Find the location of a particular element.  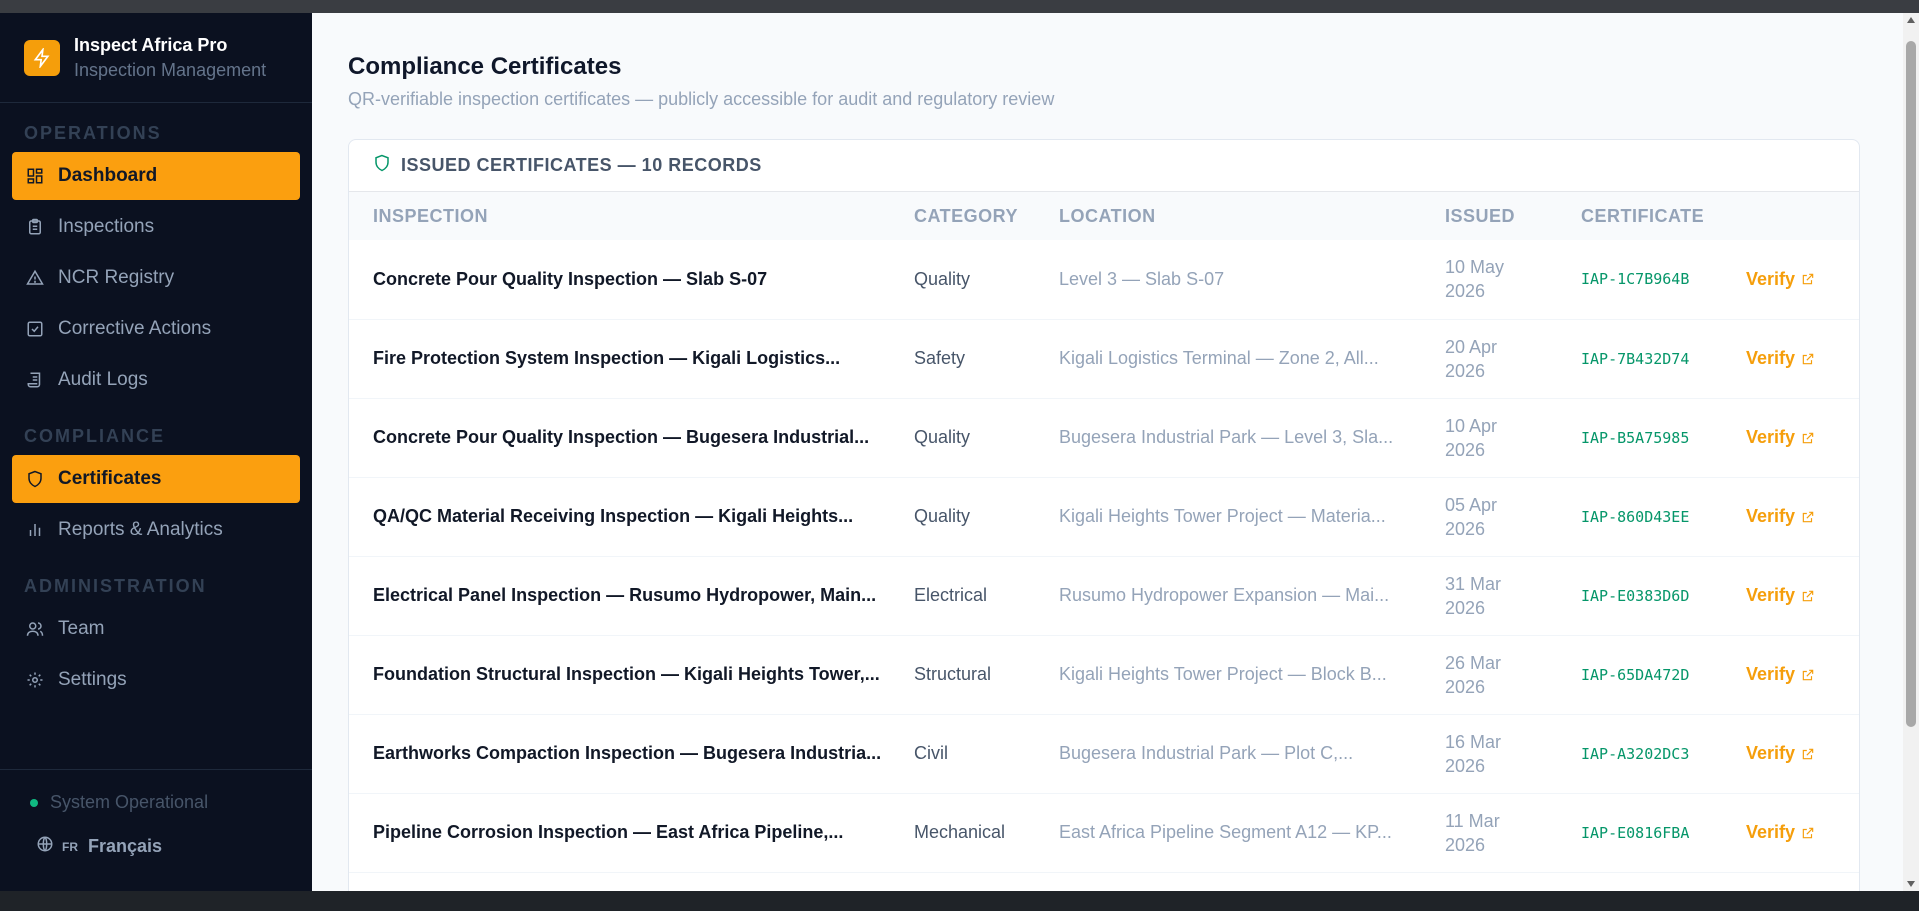

sidebar-item-label: Reports & Analytics is located at coordinates (140, 529).